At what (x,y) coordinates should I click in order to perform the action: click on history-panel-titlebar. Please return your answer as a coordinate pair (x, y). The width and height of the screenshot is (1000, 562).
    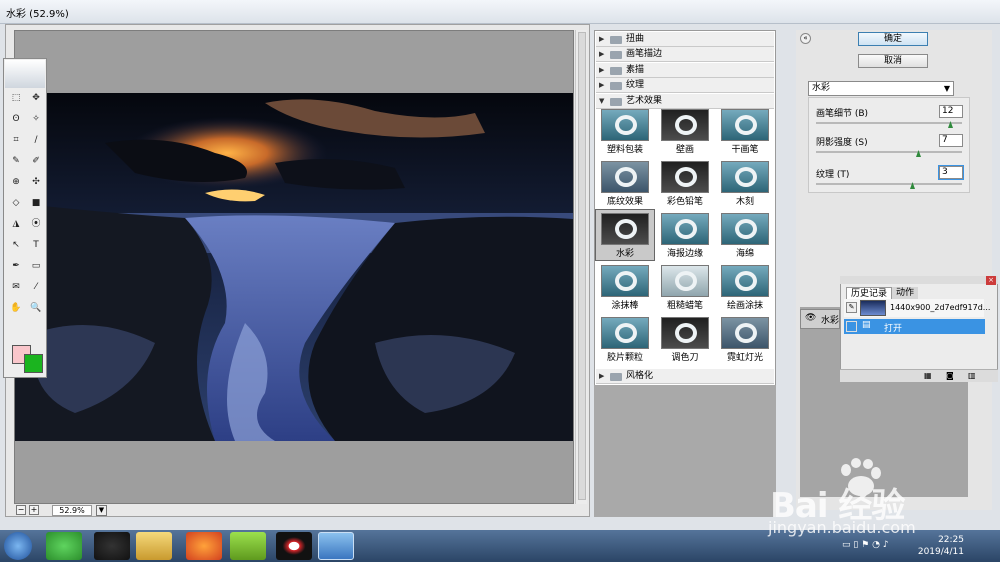
    Looking at the image, I should click on (919, 280).